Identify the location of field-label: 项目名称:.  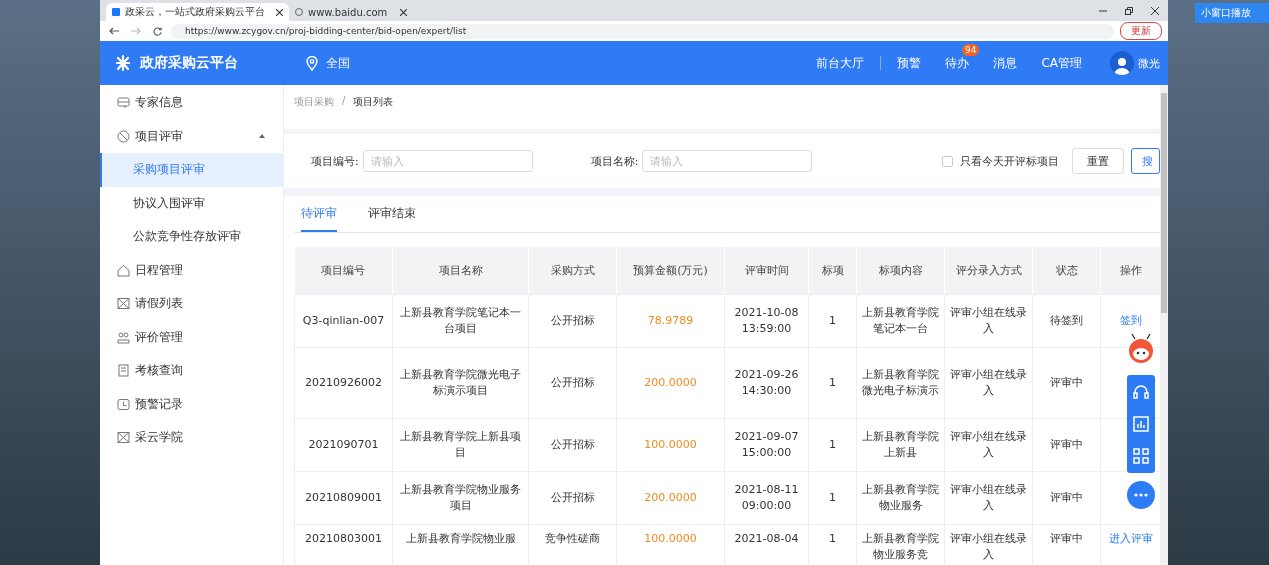
(614, 161).